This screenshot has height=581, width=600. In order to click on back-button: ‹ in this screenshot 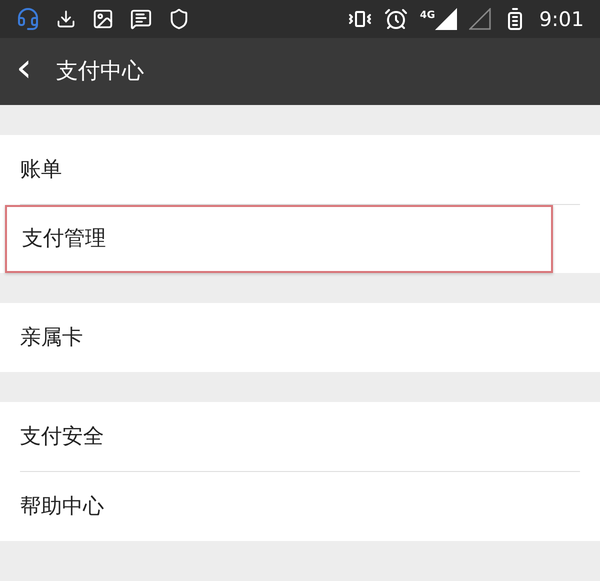, I will do `click(24, 72)`.